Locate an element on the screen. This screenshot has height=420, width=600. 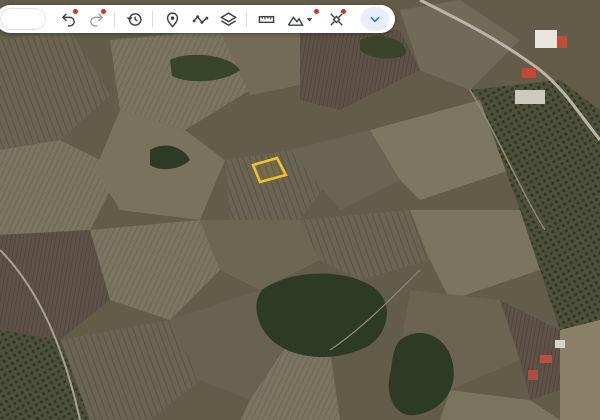
expand-toolbar-button is located at coordinates (375, 19).